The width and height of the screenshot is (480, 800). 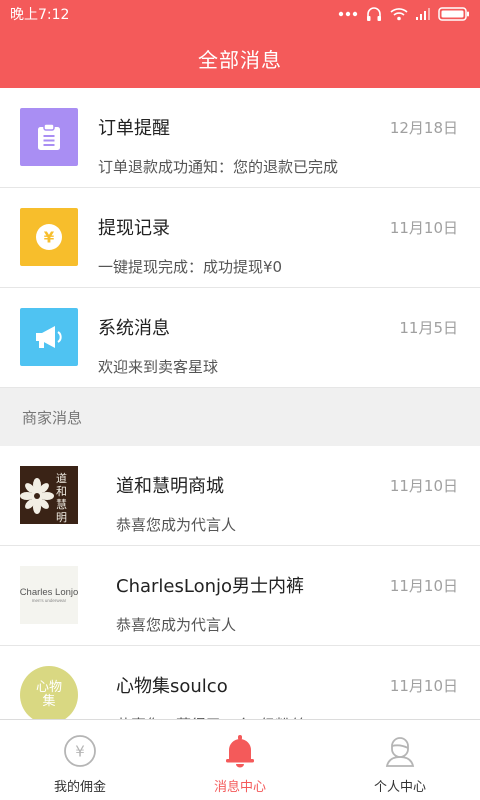 I want to click on yen-circle-icon: ¥, so click(x=80, y=751).